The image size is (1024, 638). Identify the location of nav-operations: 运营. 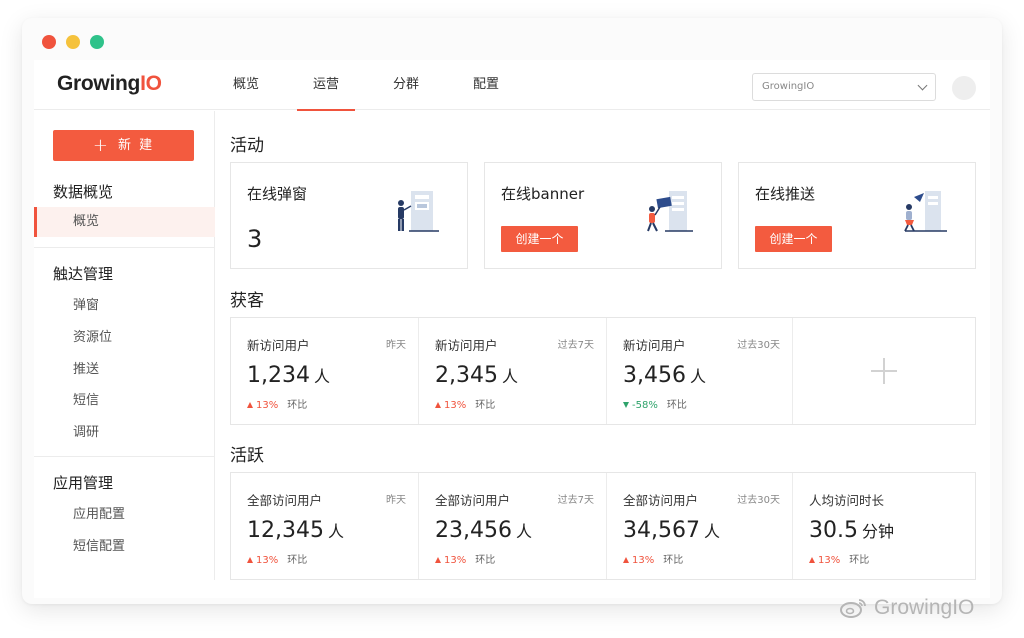
(326, 85).